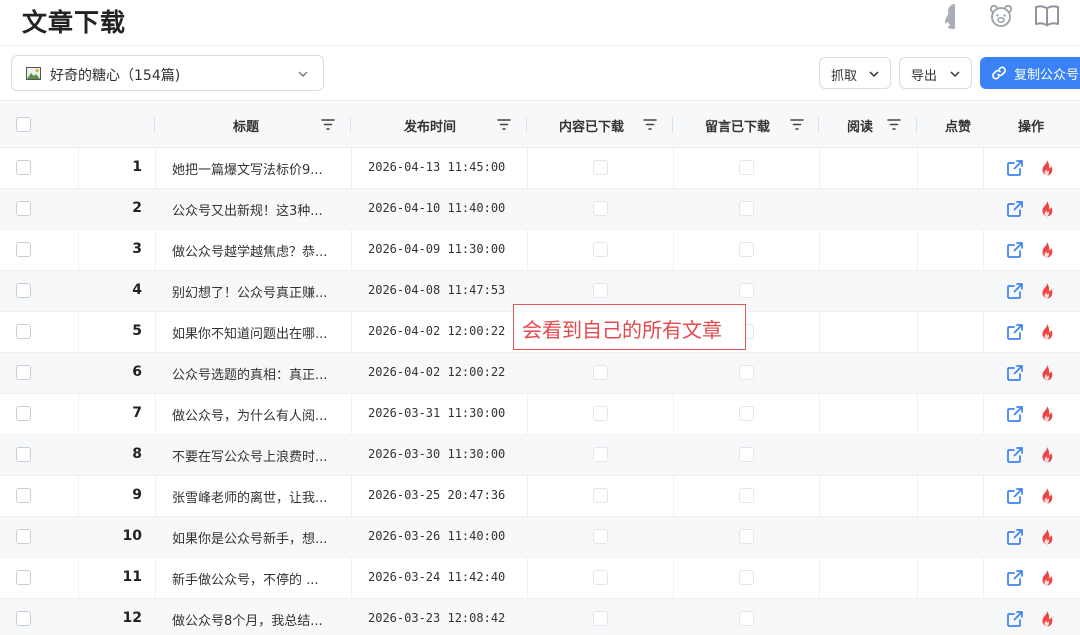  What do you see at coordinates (860, 127) in the screenshot?
I see `column-reads-label: 阅读` at bounding box center [860, 127].